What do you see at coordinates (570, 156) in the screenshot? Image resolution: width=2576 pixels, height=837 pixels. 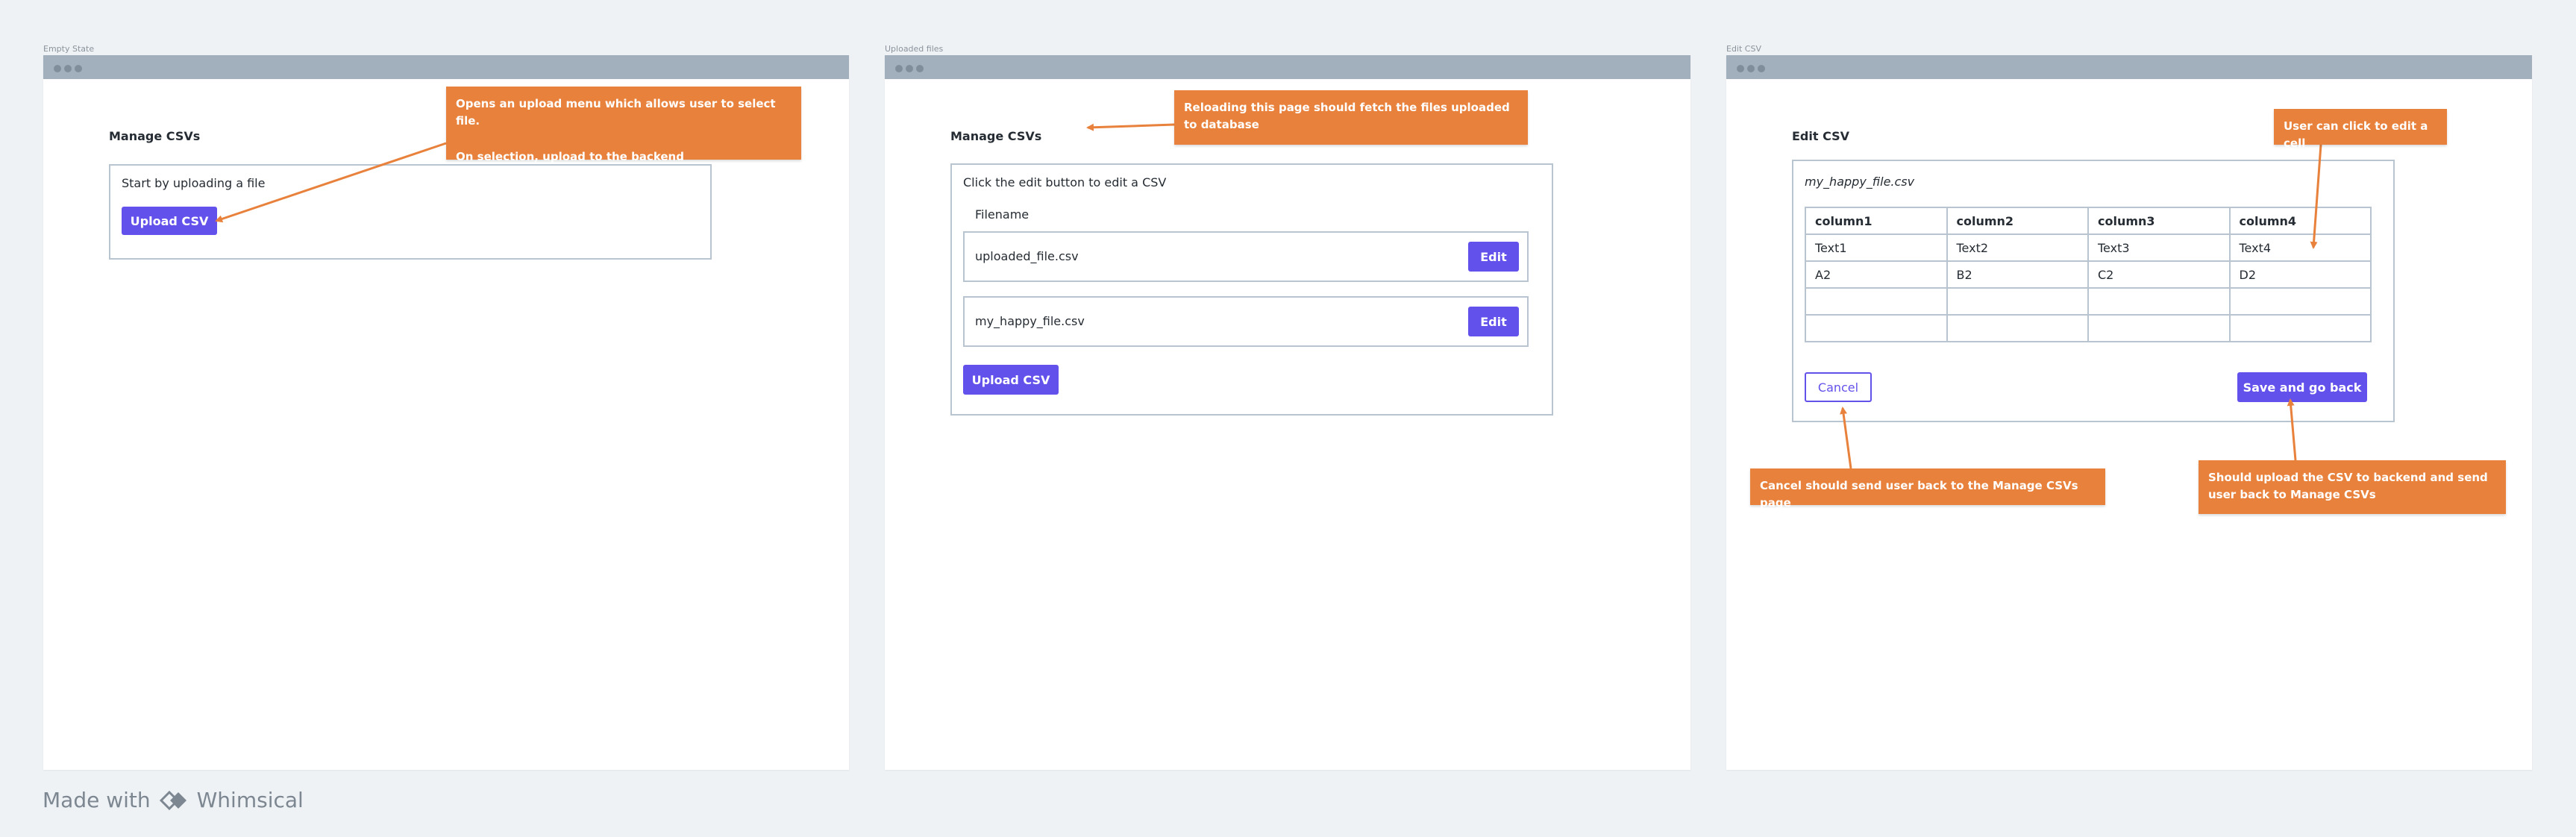 I see `note-text: On selection, upload to the backend` at bounding box center [570, 156].